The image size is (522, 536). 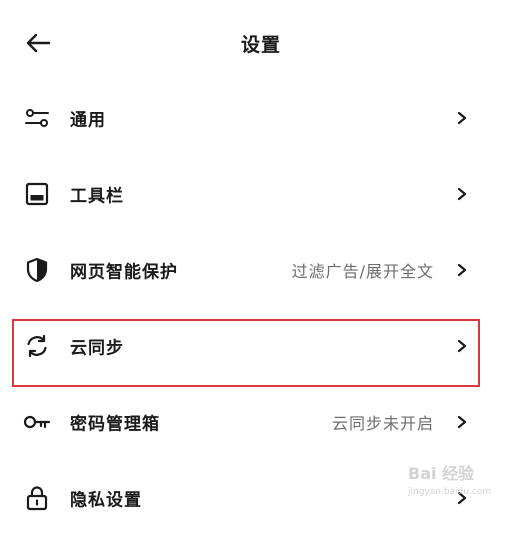 What do you see at coordinates (115, 424) in the screenshot?
I see `settings-item-label: 密码管理箱` at bounding box center [115, 424].